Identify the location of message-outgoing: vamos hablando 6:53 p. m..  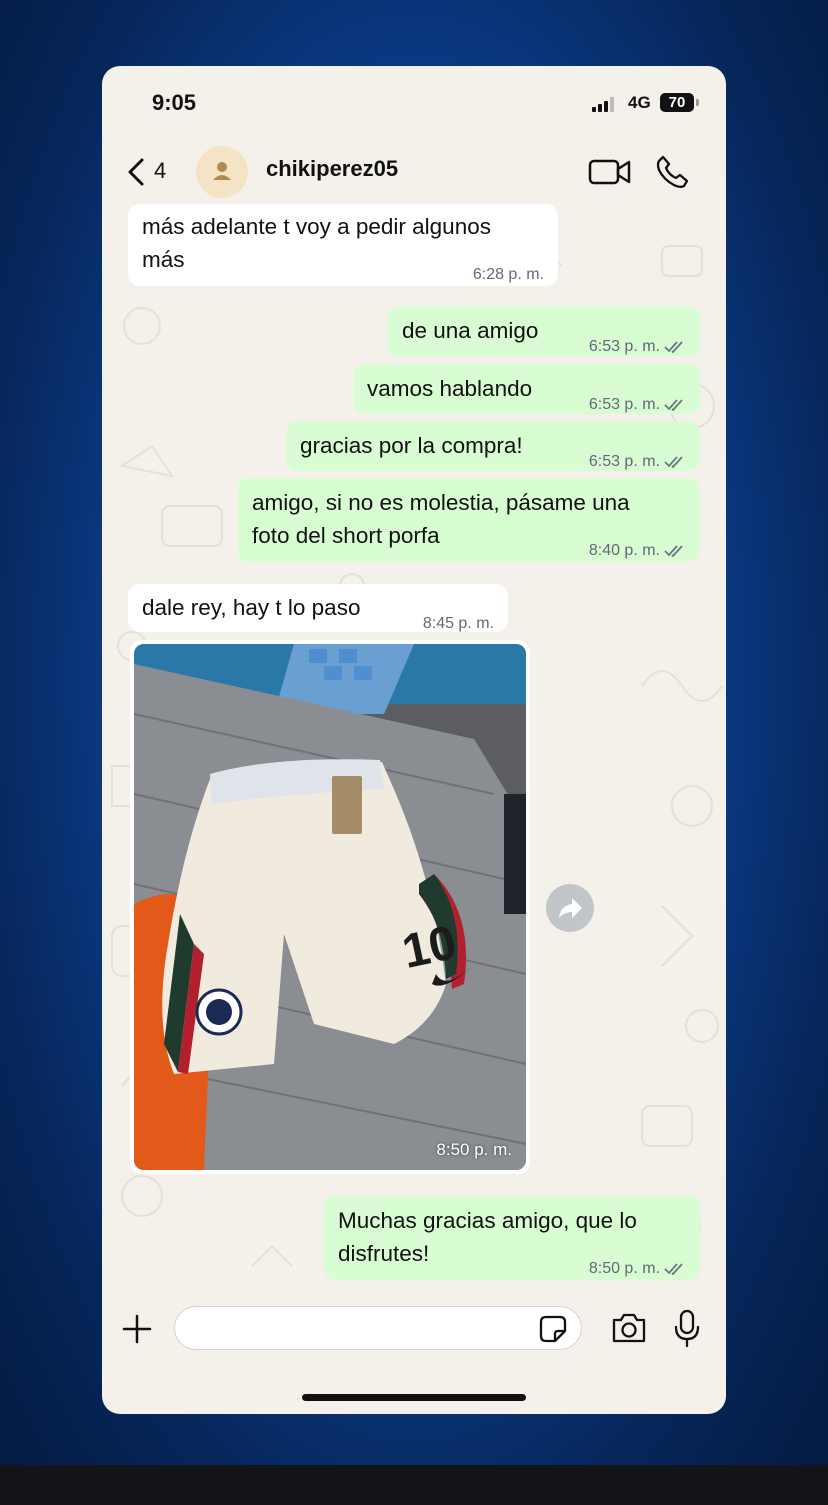
(526, 389).